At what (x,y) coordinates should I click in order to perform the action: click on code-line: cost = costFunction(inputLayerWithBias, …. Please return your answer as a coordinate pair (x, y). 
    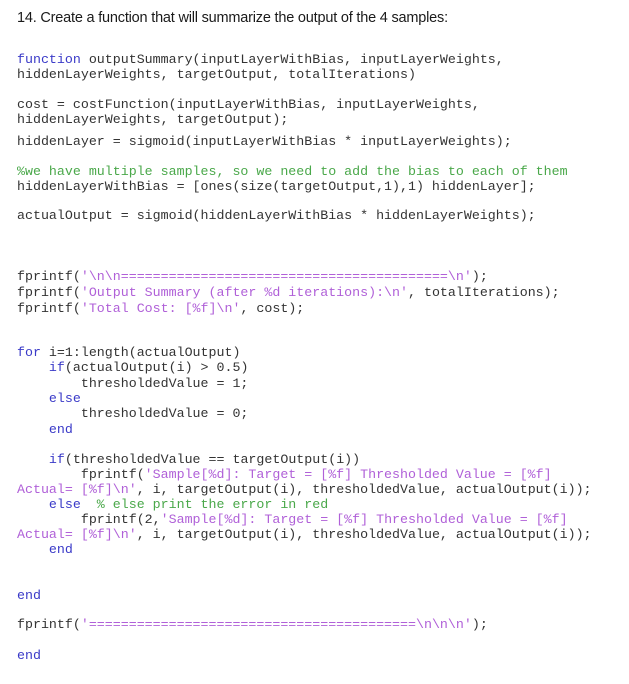
    Looking at the image, I should click on (248, 104).